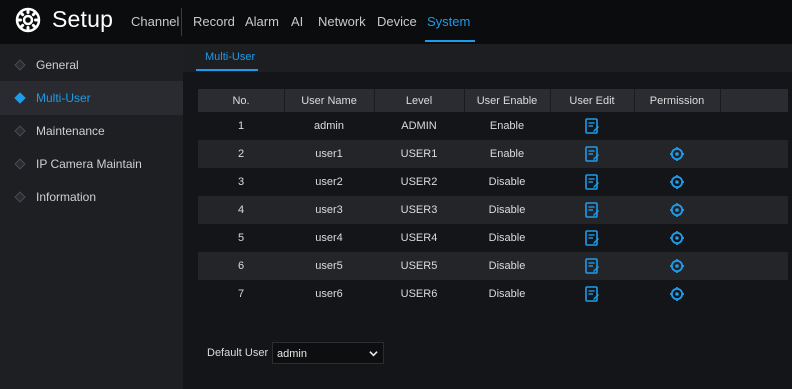 The width and height of the screenshot is (792, 389). I want to click on table-row: 1 admin ADMIN Enable, so click(493, 126).